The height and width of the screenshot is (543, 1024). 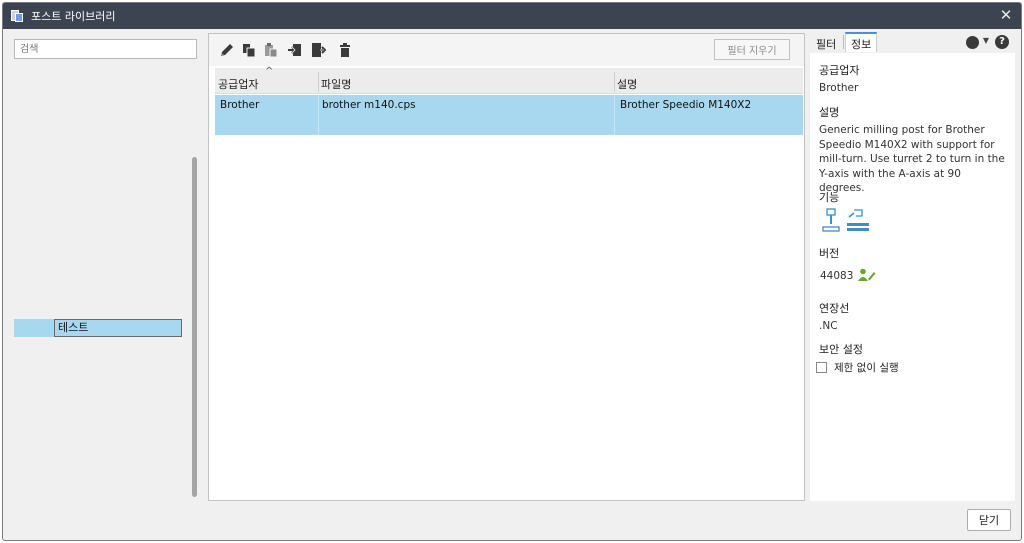 I want to click on column-header-description: 설명, so click(x=708, y=81).